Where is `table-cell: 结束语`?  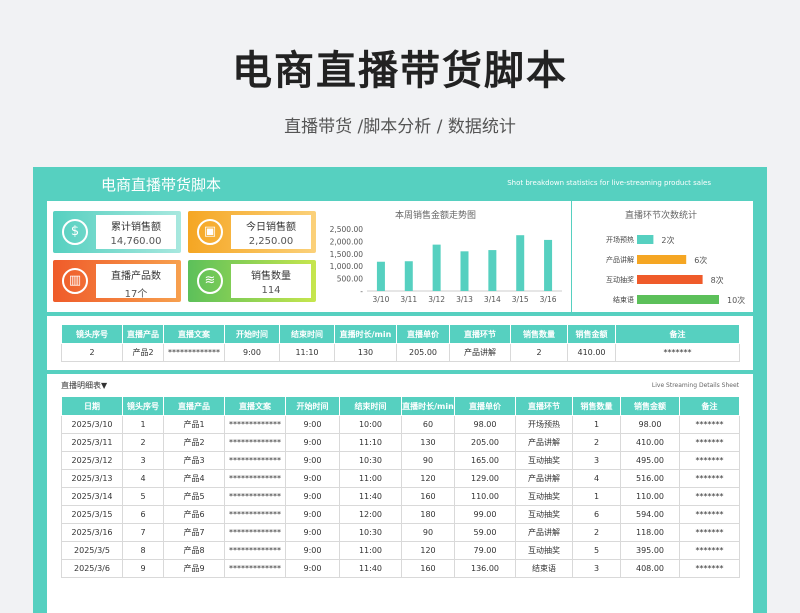
table-cell: 结束语 is located at coordinates (544, 568).